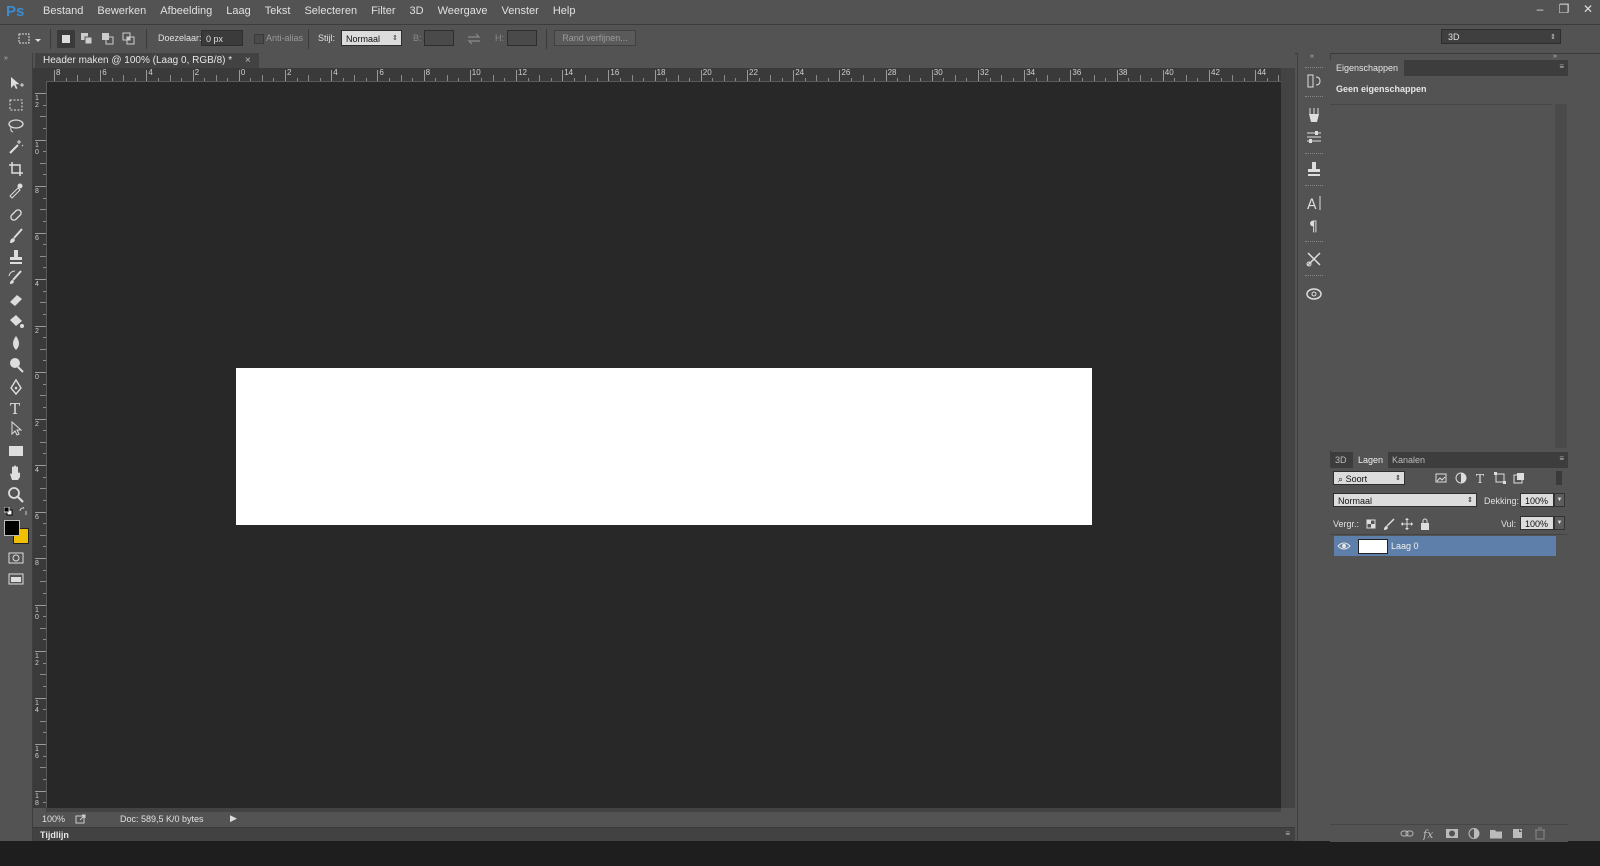  I want to click on swap-colors-icon, so click(23, 511).